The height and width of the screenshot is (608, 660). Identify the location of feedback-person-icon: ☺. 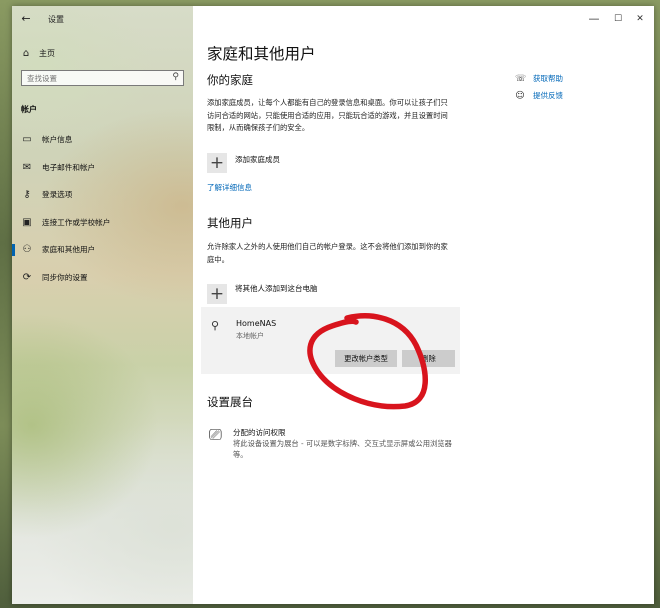
(520, 95).